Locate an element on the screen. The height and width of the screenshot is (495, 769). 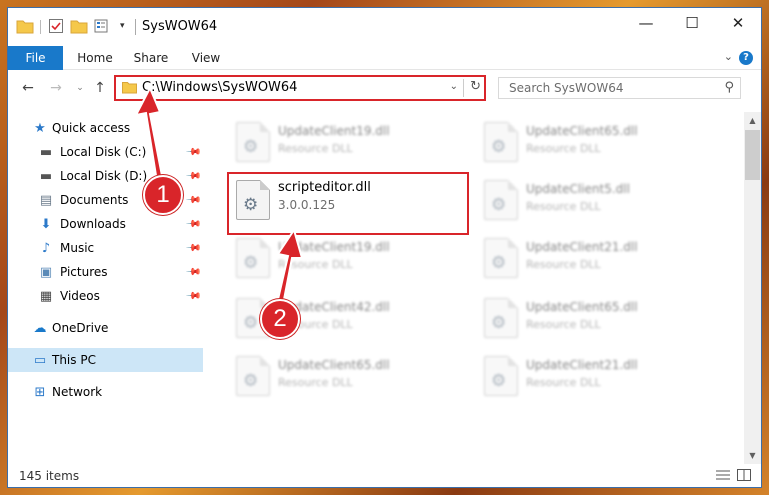
callout-badge-2: 2 is located at coordinates (280, 319).